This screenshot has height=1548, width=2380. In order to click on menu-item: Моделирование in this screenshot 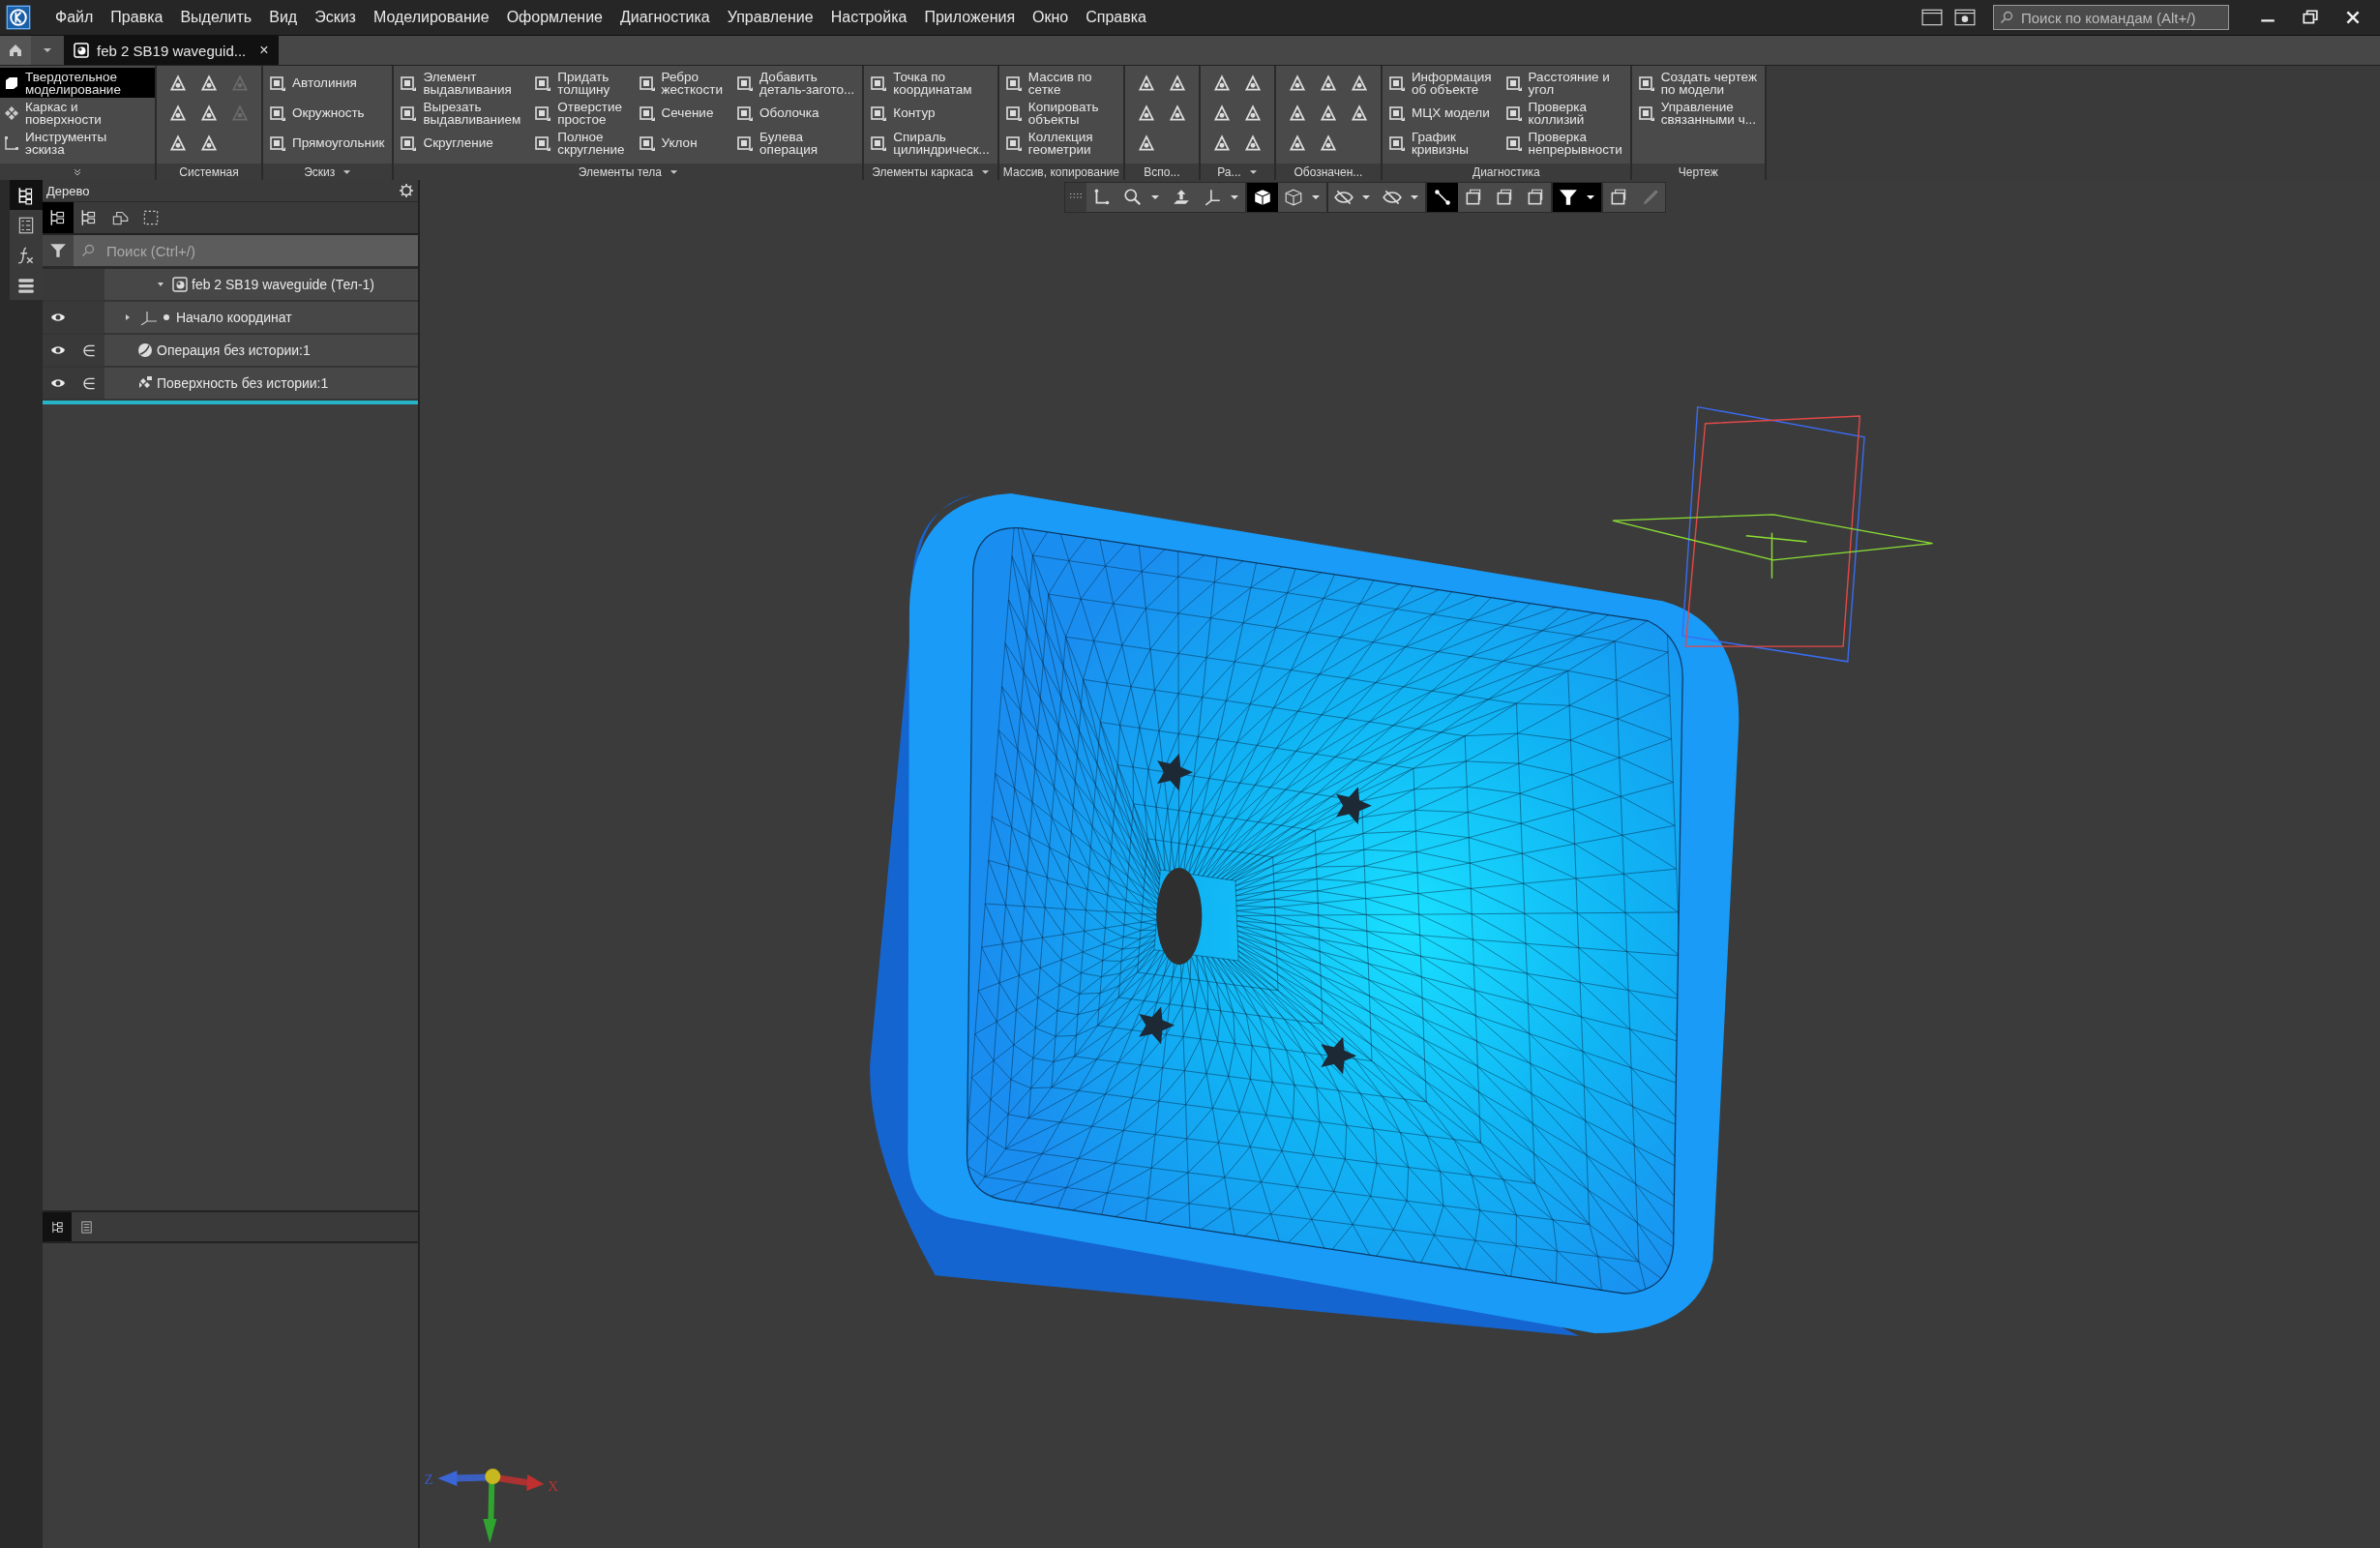, I will do `click(431, 17)`.